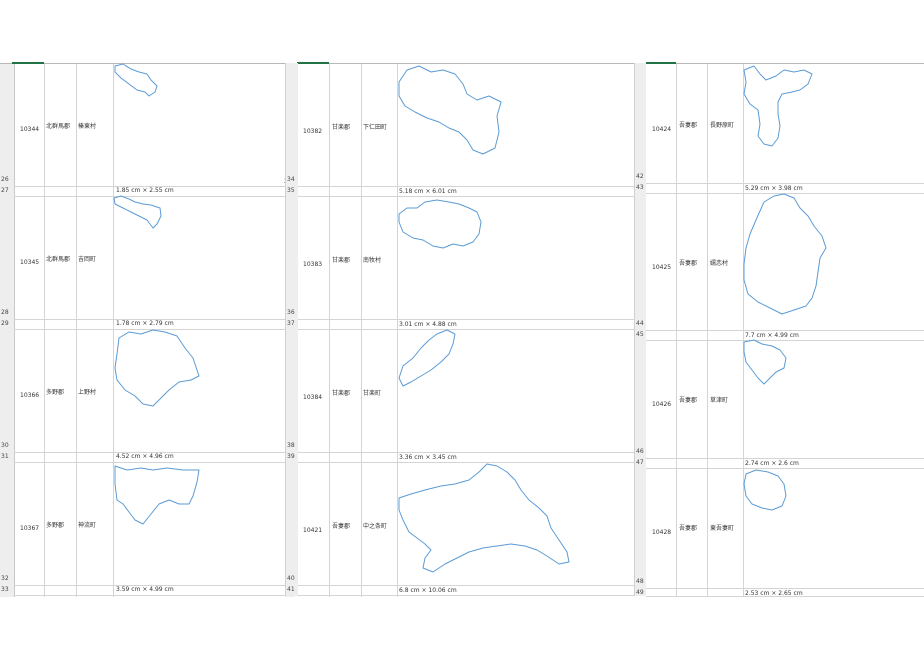  What do you see at coordinates (87, 259) in the screenshot?
I see `municipality-cell: 吉岡町` at bounding box center [87, 259].